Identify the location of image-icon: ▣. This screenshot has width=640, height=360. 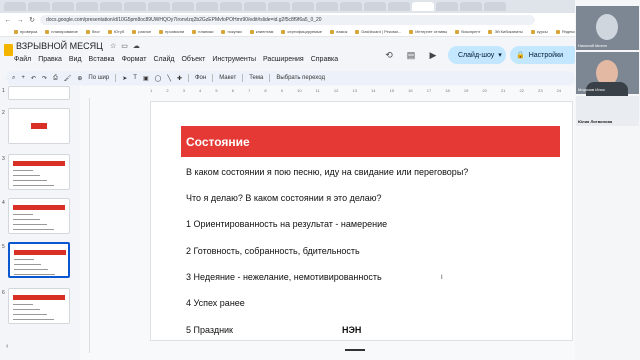
(146, 78).